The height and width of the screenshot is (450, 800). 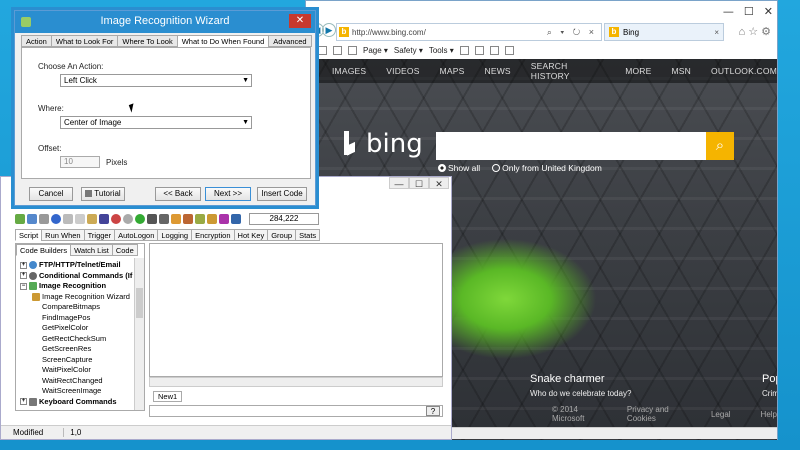 I want to click on tab-where-to-look: Where To Look, so click(x=147, y=41).